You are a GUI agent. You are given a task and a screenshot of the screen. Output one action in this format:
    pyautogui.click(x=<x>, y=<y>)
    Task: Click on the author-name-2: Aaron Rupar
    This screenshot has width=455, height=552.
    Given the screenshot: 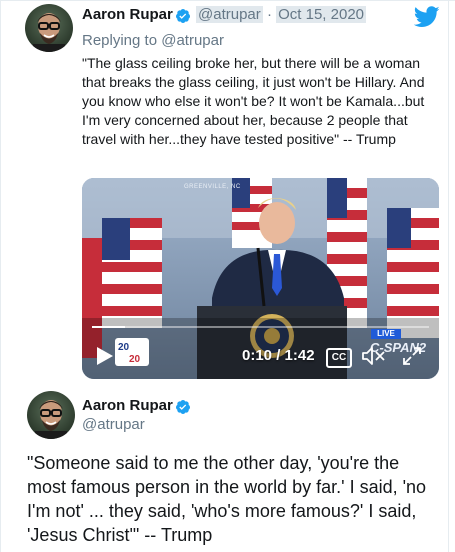 What is the action you would take?
    pyautogui.click(x=127, y=405)
    